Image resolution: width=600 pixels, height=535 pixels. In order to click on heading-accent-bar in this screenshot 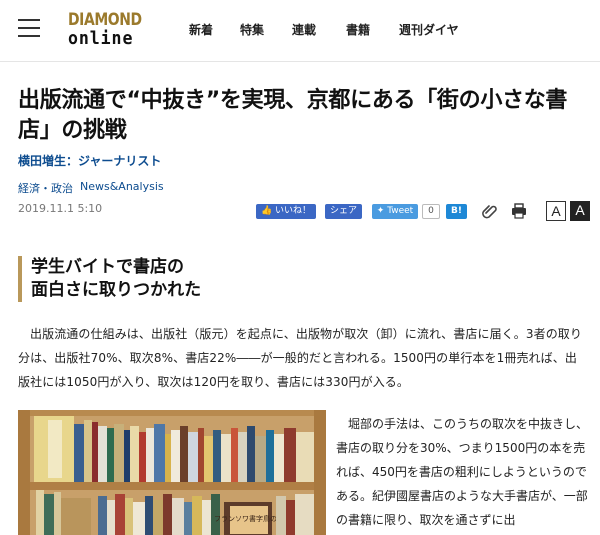, I will do `click(20, 279)`.